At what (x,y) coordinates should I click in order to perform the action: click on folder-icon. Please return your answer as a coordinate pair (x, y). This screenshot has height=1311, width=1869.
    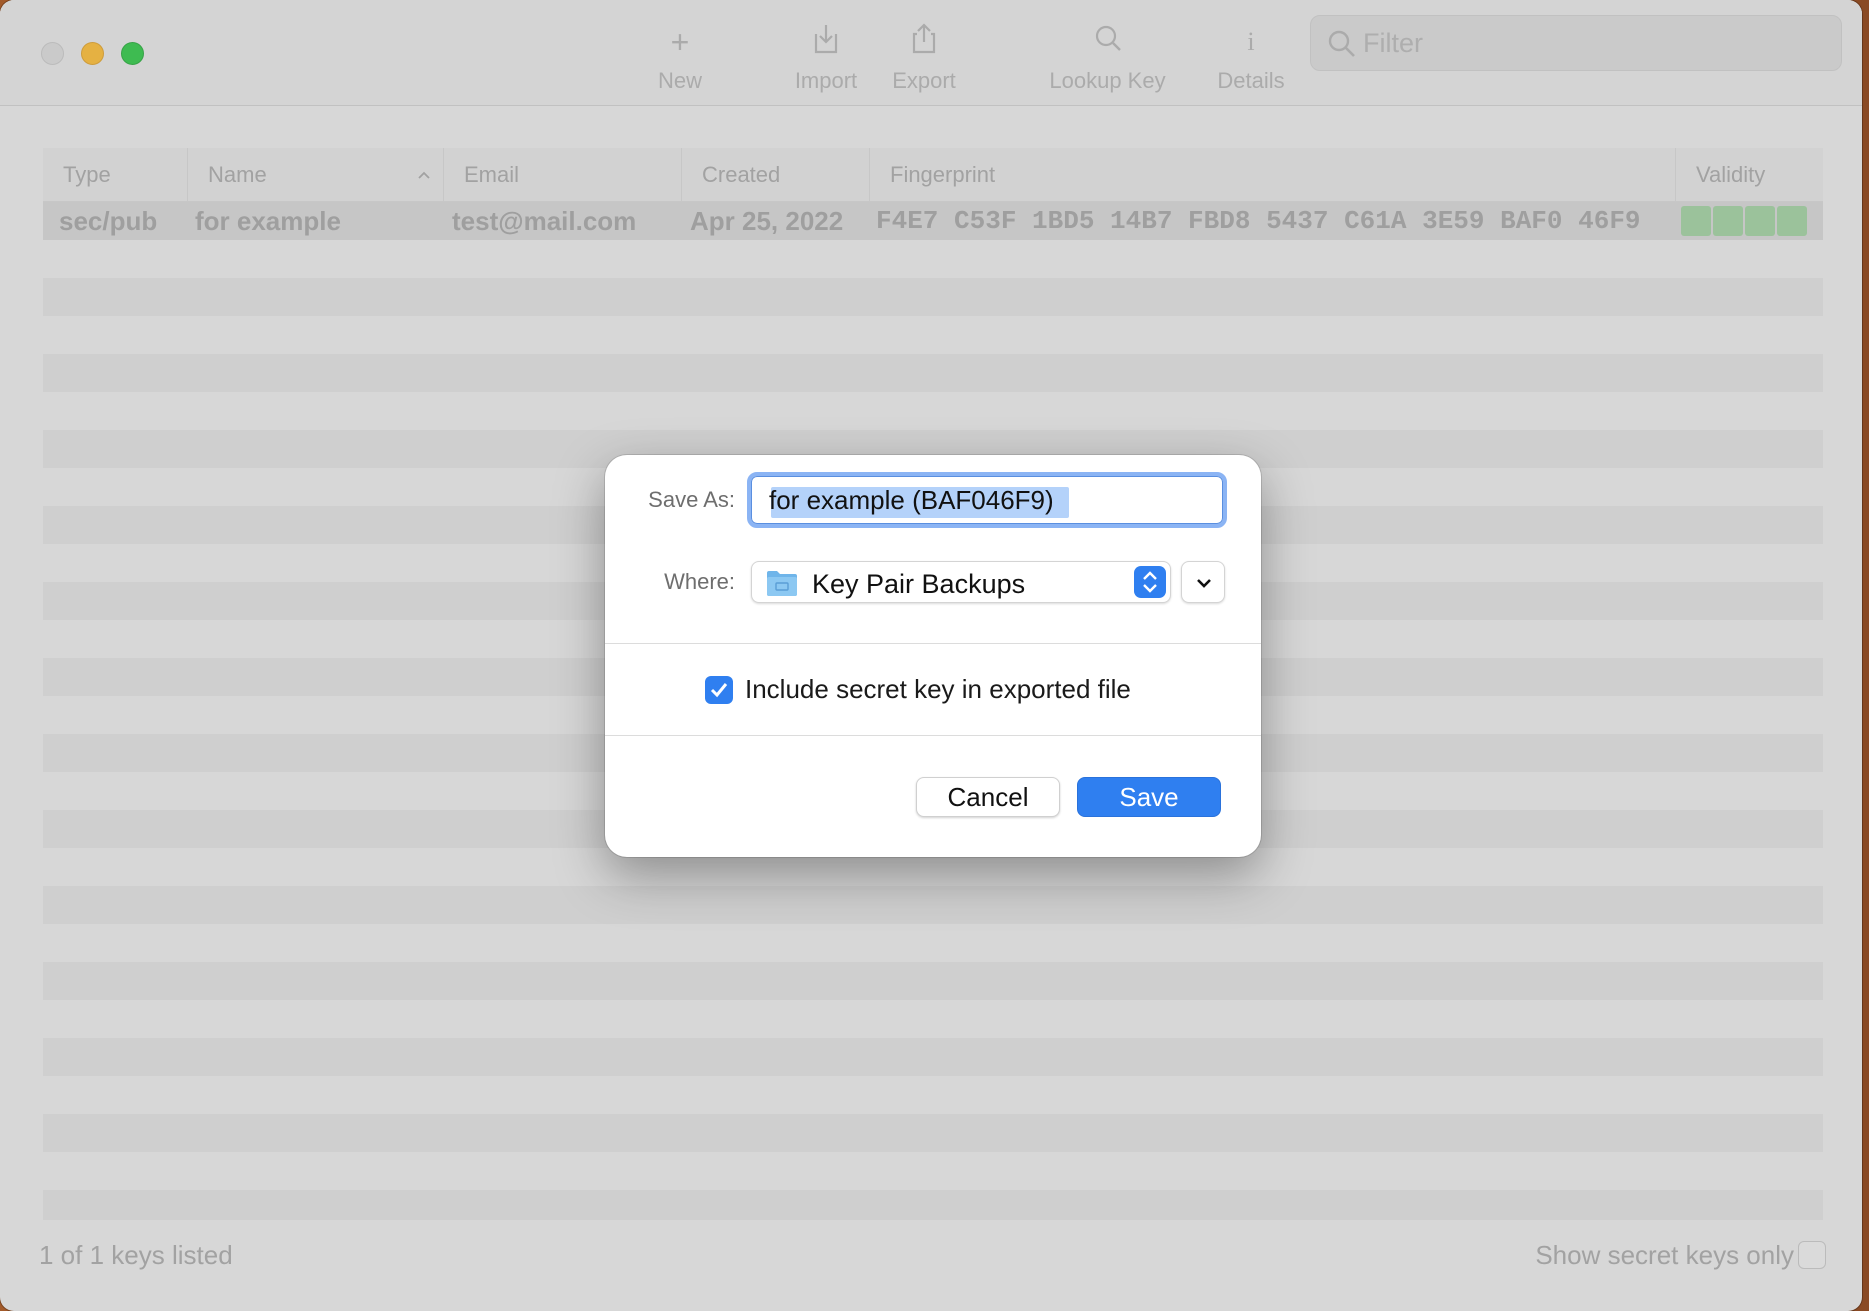
    Looking at the image, I should click on (782, 583).